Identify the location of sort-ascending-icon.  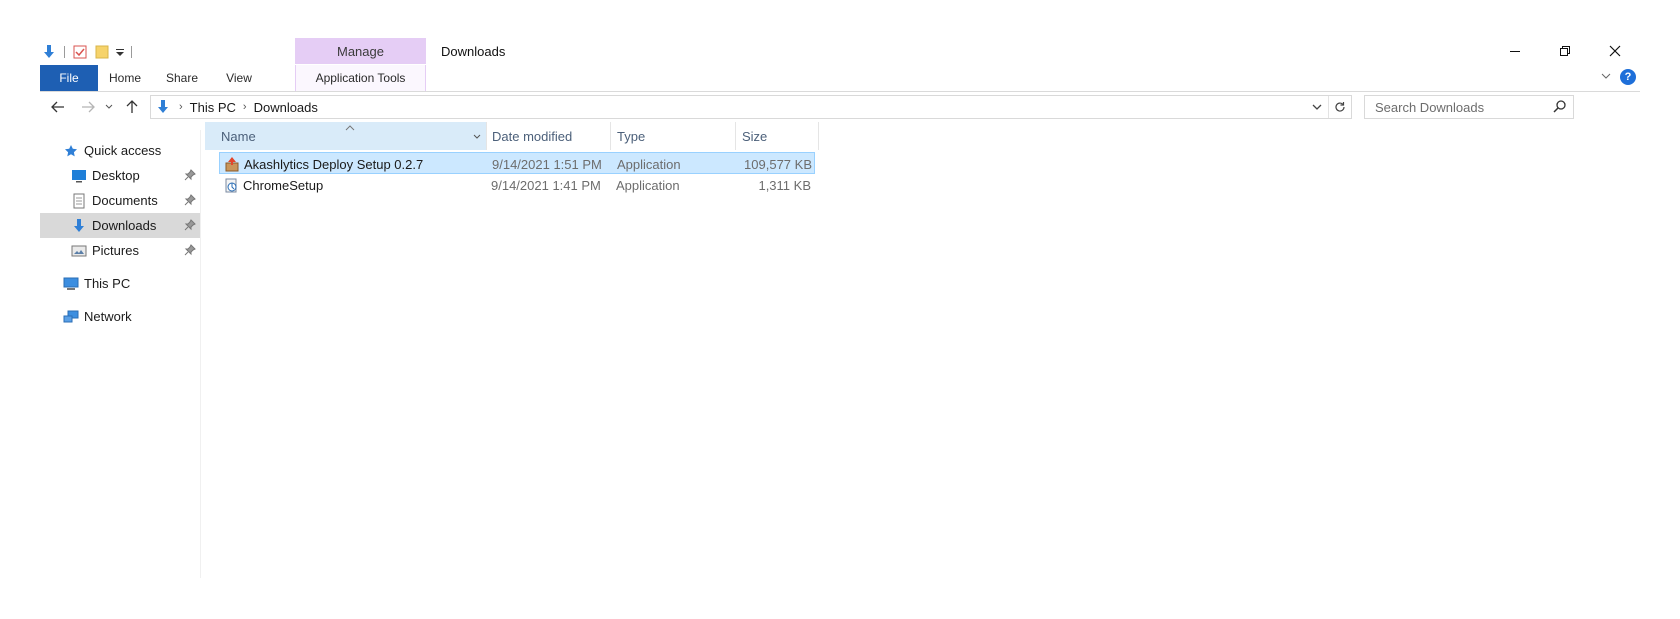
(350, 127).